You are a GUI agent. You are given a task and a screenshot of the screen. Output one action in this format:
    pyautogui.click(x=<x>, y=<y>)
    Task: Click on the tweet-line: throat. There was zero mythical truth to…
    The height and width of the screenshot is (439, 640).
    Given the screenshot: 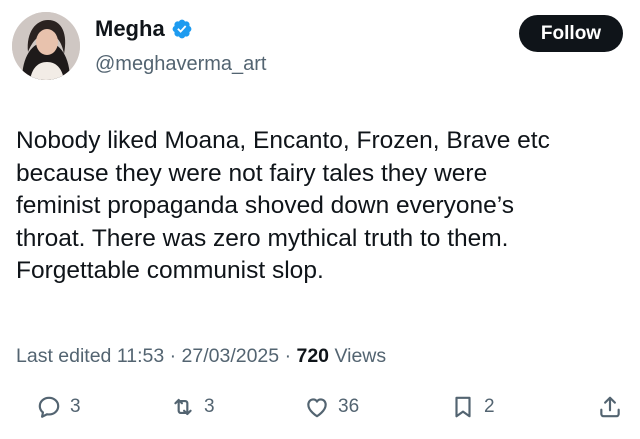 What is the action you would take?
    pyautogui.click(x=262, y=238)
    